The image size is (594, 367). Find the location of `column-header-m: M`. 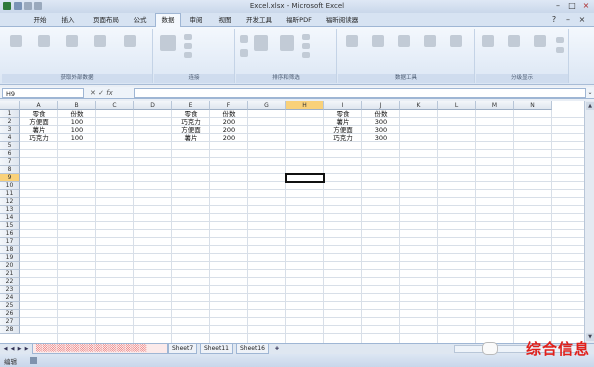

column-header-m: M is located at coordinates (495, 105).